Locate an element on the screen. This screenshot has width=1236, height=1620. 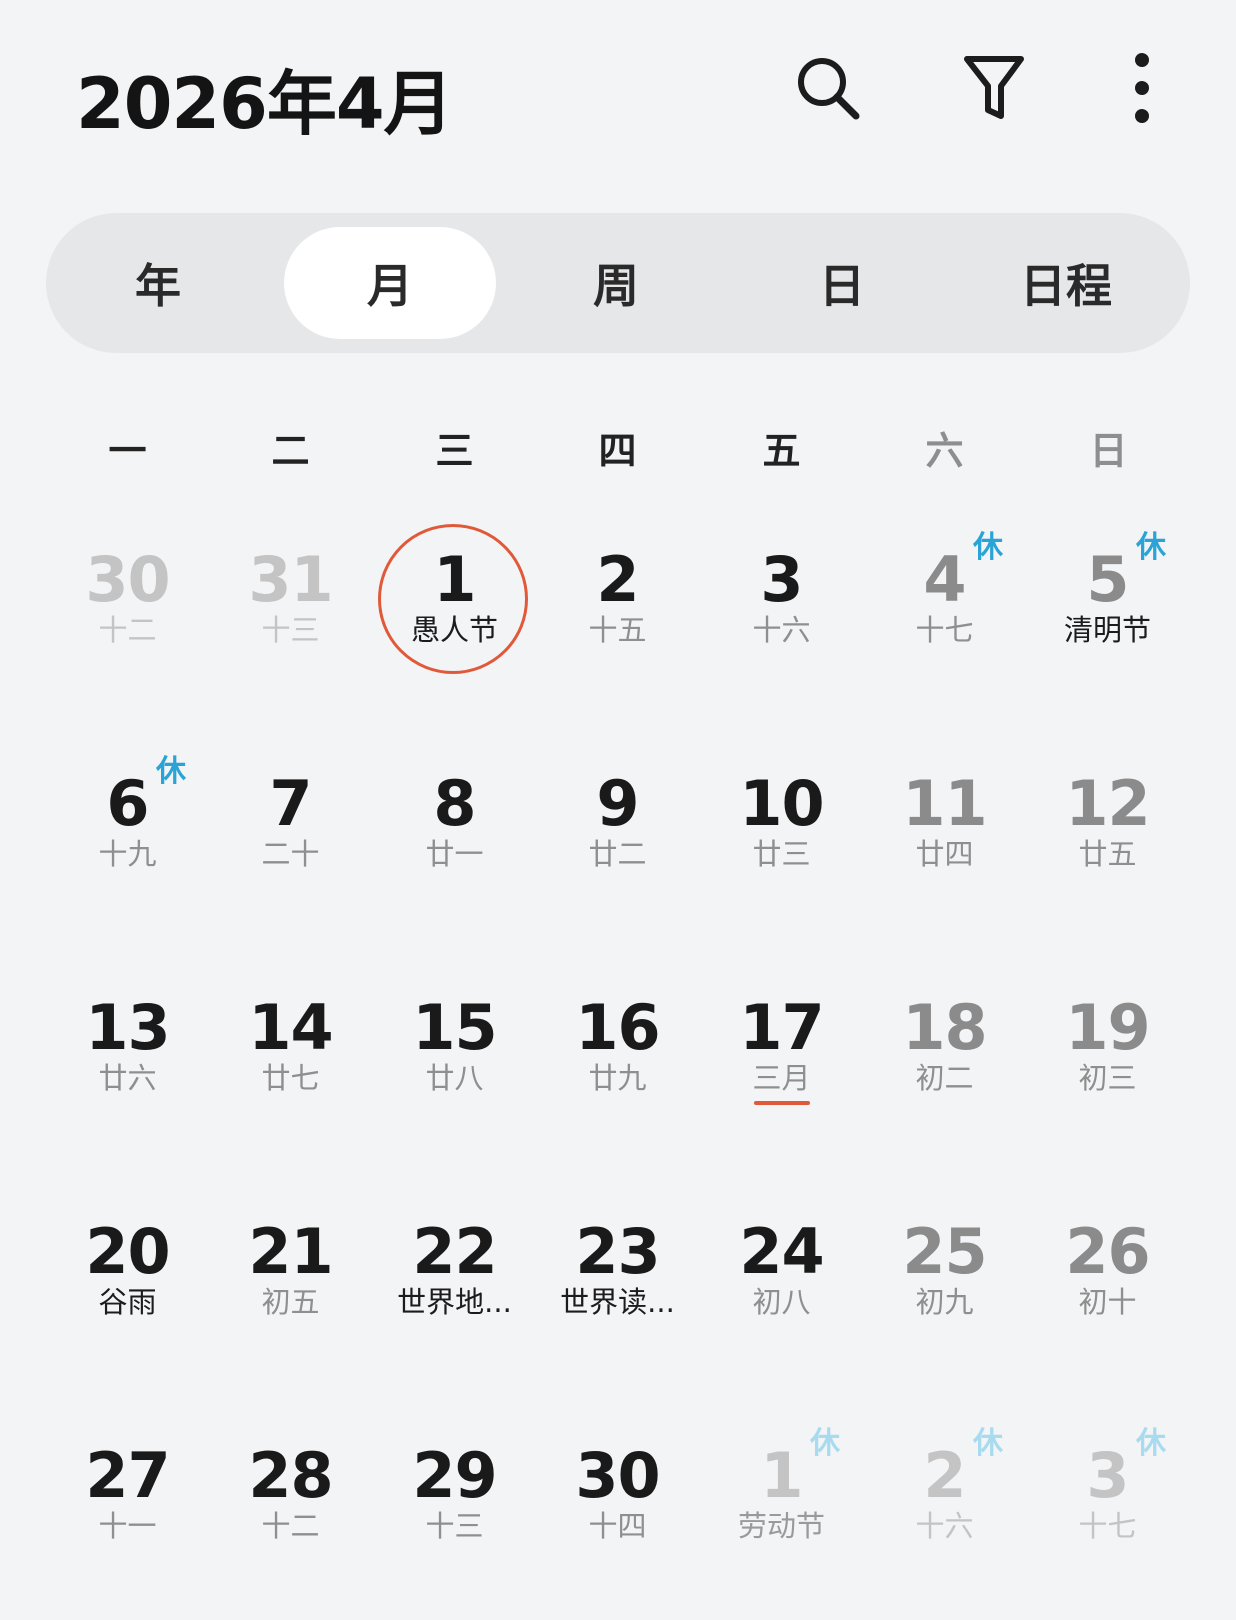
day-cell: 21 初五 is located at coordinates (290, 1284).